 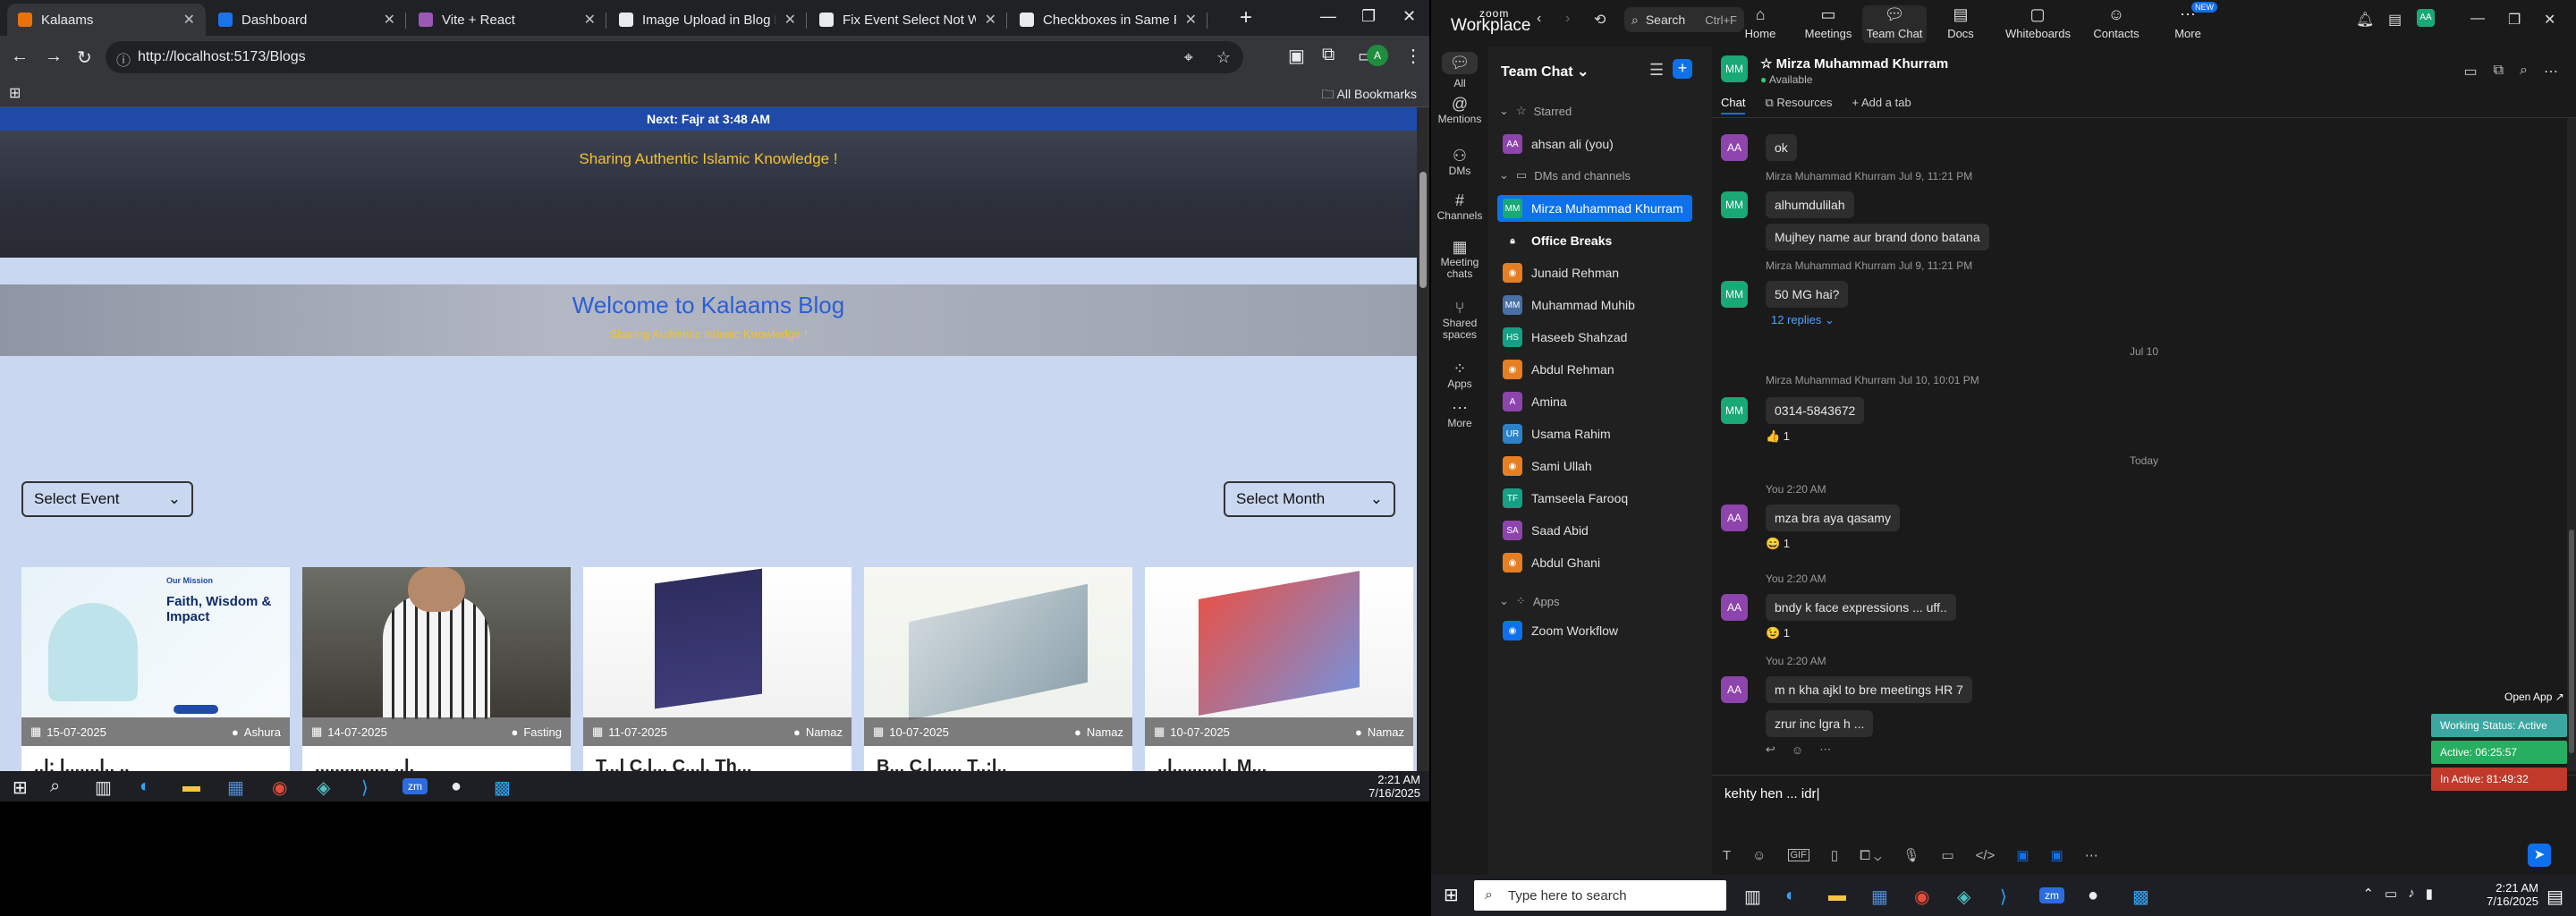 I want to click on select-event-dropdown: Select Event ⌄, so click(x=107, y=499).